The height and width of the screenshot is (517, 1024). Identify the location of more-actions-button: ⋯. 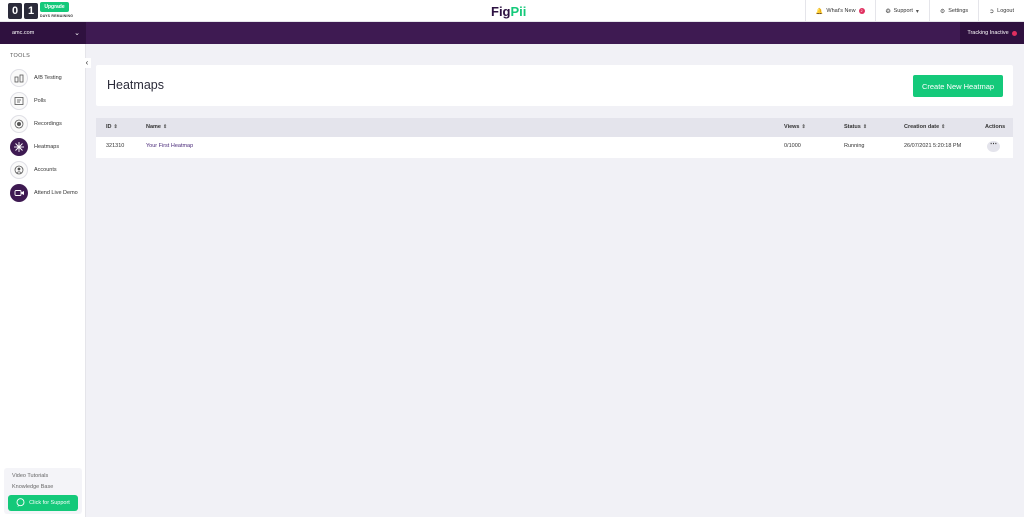
(993, 146).